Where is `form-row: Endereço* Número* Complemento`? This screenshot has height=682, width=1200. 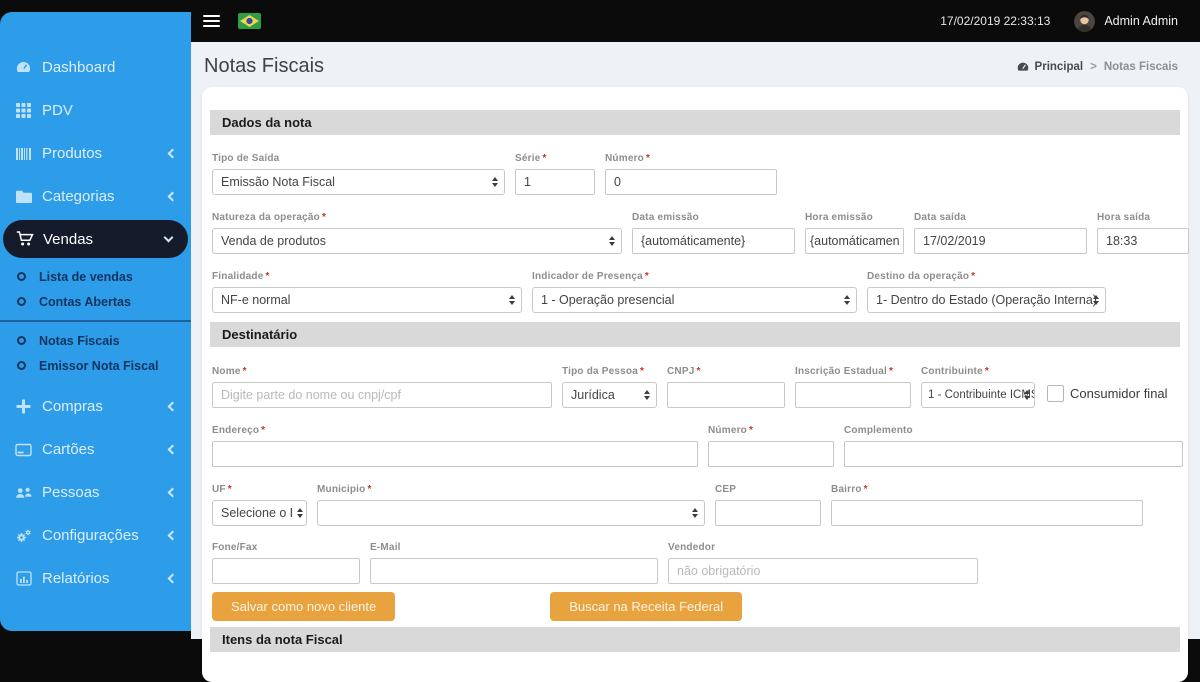
form-row: Endereço* Número* Complemento is located at coordinates (695, 446).